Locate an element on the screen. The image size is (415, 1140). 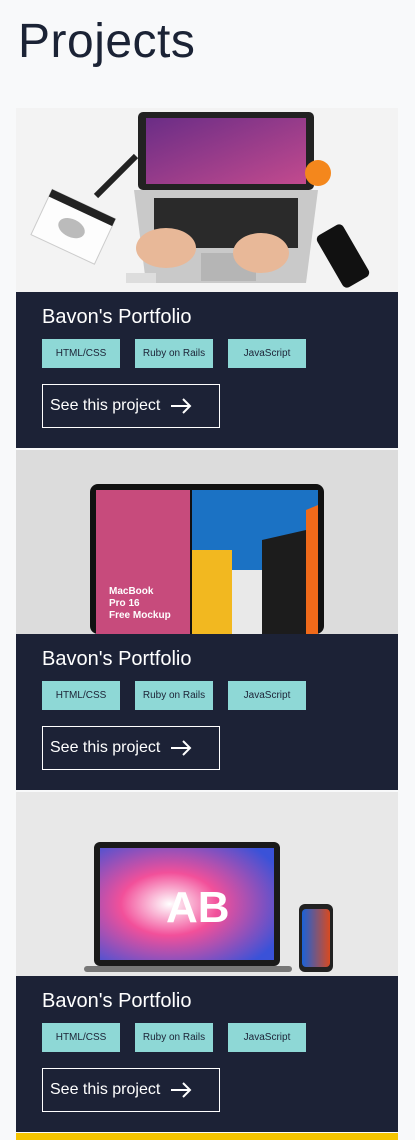
project-image: AB is located at coordinates (207, 884).